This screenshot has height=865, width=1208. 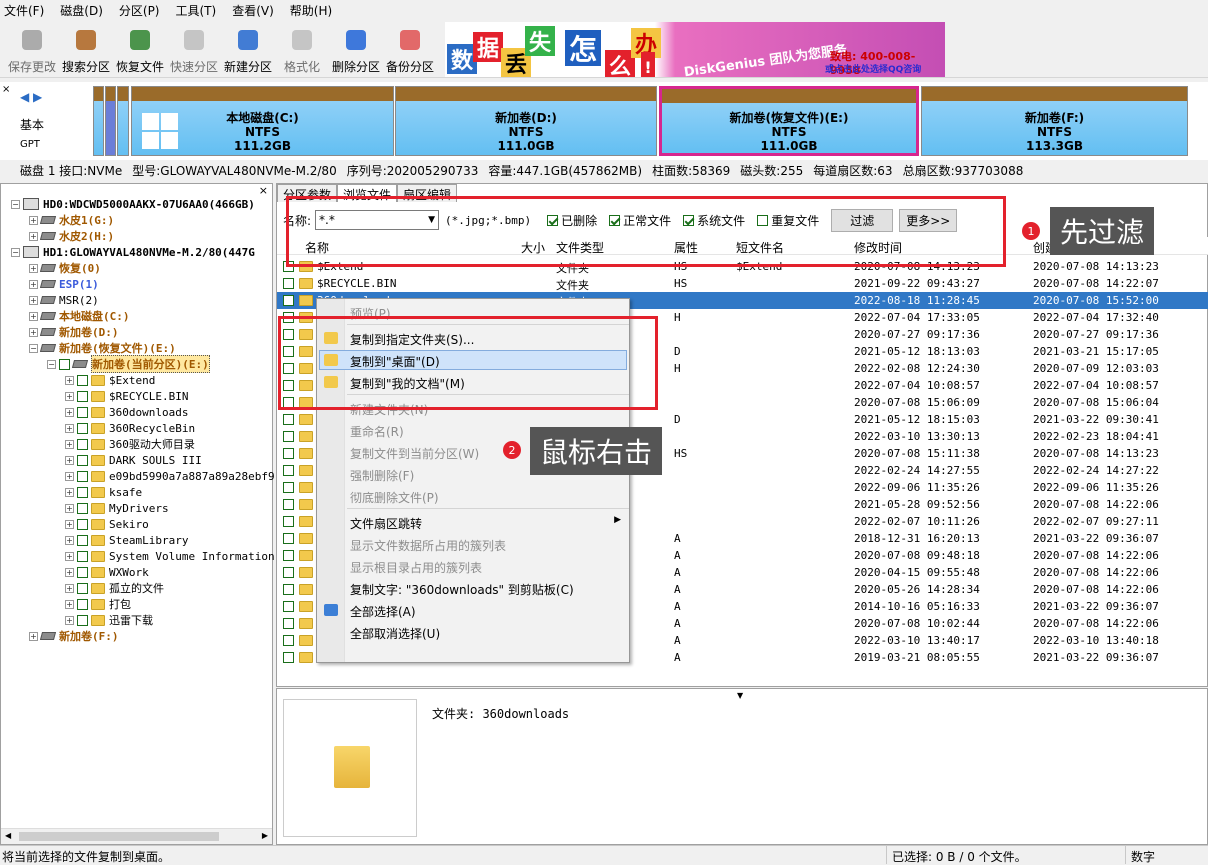 What do you see at coordinates (126, 396) in the screenshot?
I see `tree-folder-item: + $RECYCLE.BIN` at bounding box center [126, 396].